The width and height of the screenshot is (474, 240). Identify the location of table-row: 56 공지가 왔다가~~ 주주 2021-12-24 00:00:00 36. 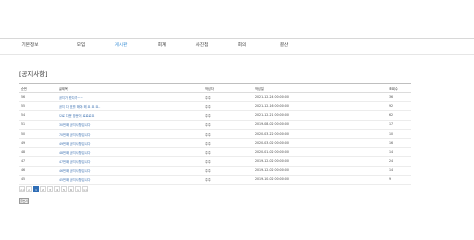
(215, 98).